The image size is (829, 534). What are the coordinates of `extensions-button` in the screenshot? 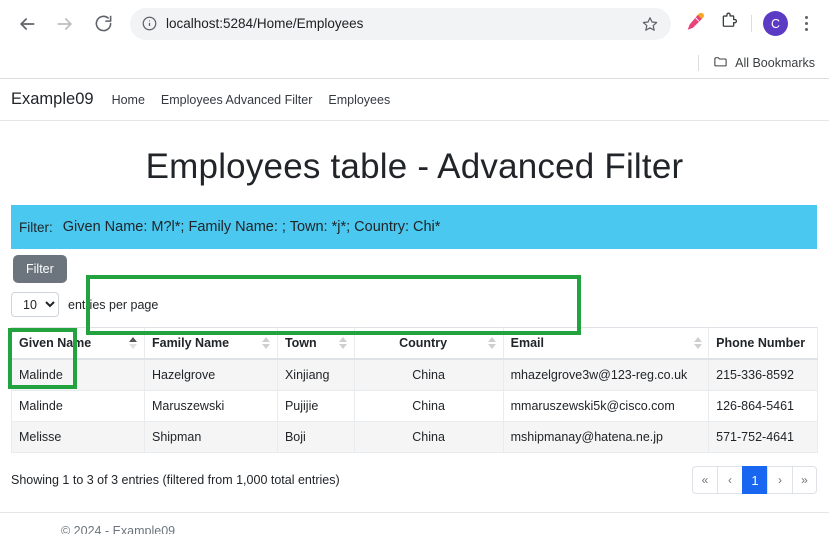 It's located at (728, 24).